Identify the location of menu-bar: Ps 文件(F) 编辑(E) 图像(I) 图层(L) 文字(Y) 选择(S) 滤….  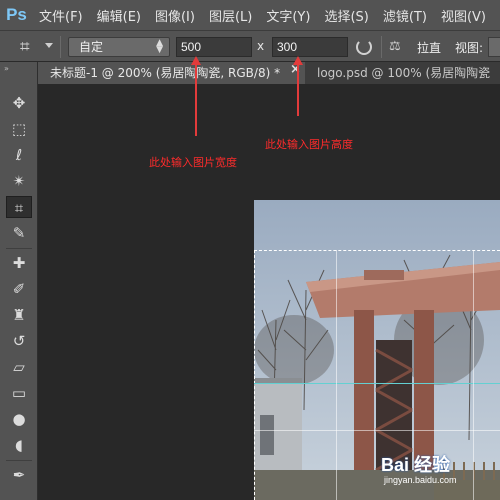
(250, 15).